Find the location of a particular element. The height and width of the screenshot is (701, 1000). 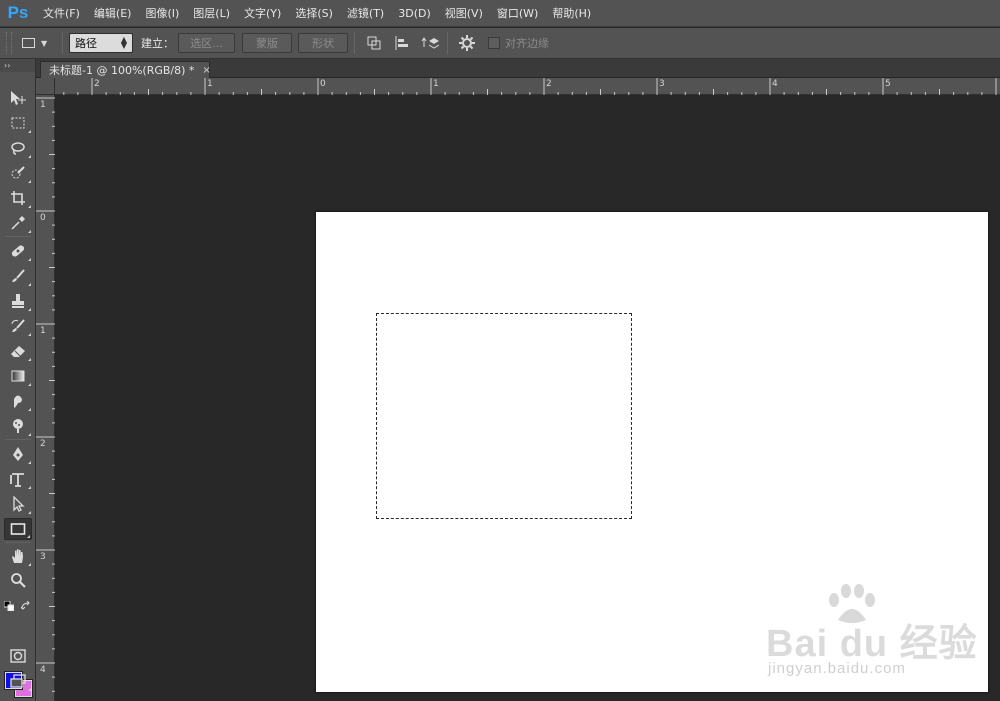

path-selection-tool is located at coordinates (18, 504).